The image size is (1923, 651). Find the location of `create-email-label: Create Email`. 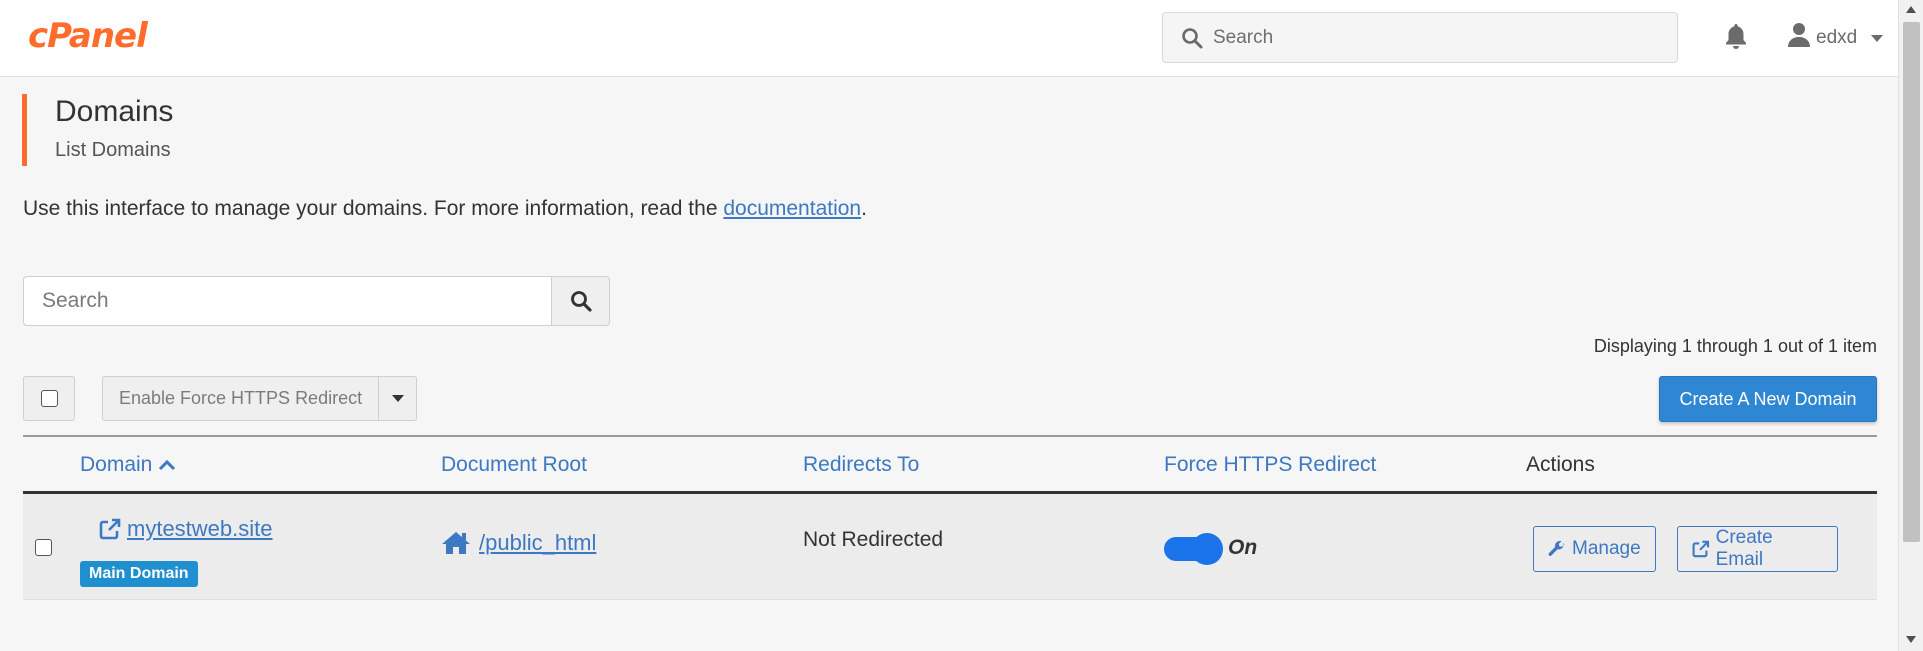

create-email-label: Create Email is located at coordinates (1744, 548).